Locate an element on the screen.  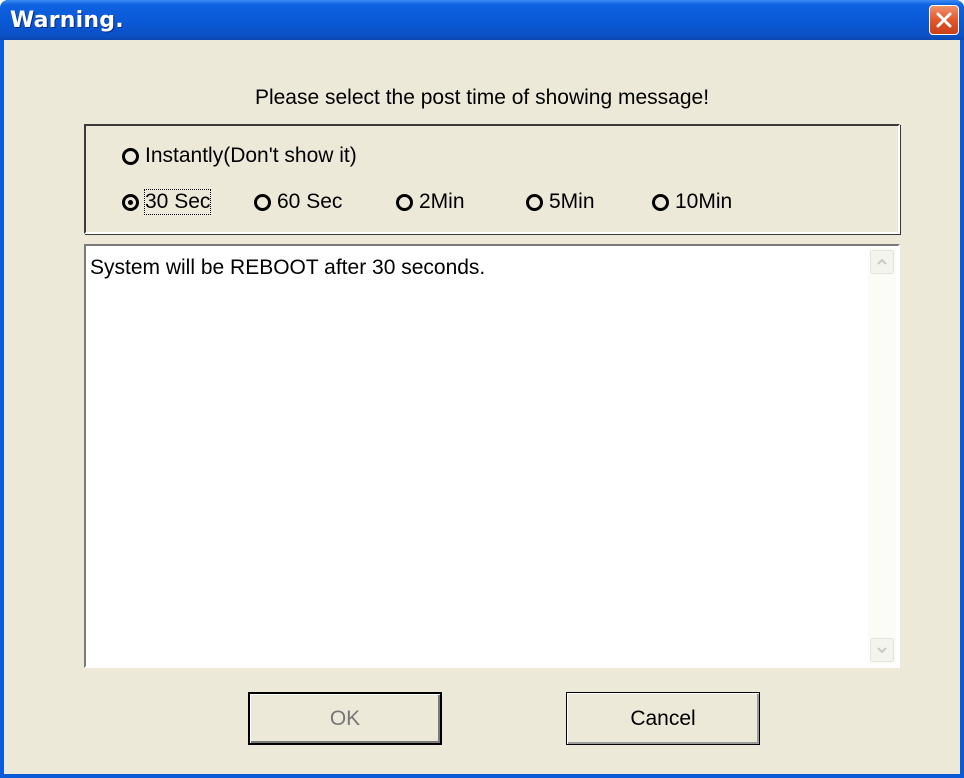
cancel-button-label: Cancel is located at coordinates (663, 718).